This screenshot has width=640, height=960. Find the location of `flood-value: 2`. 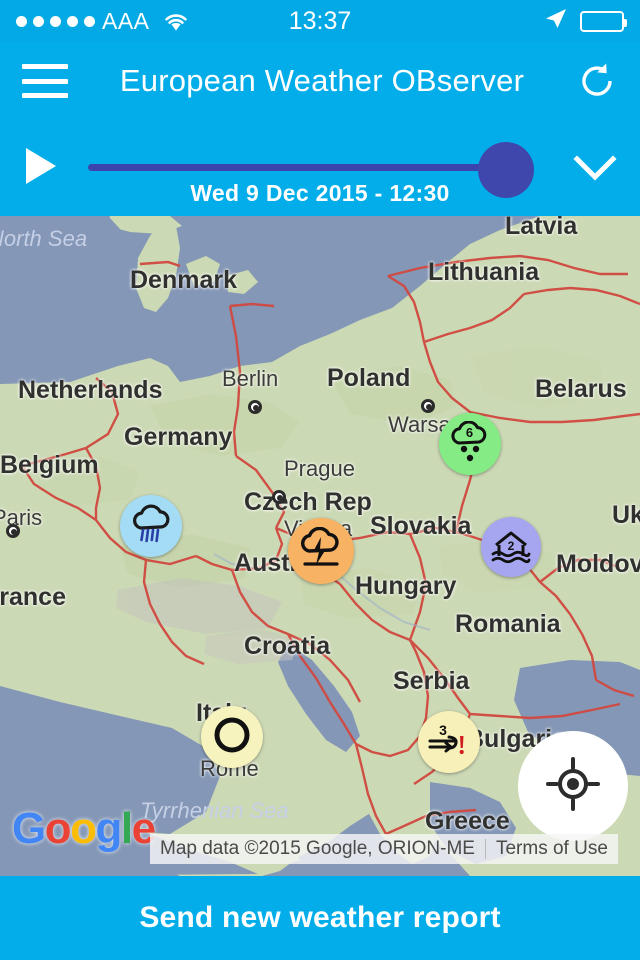

flood-value: 2 is located at coordinates (511, 546).